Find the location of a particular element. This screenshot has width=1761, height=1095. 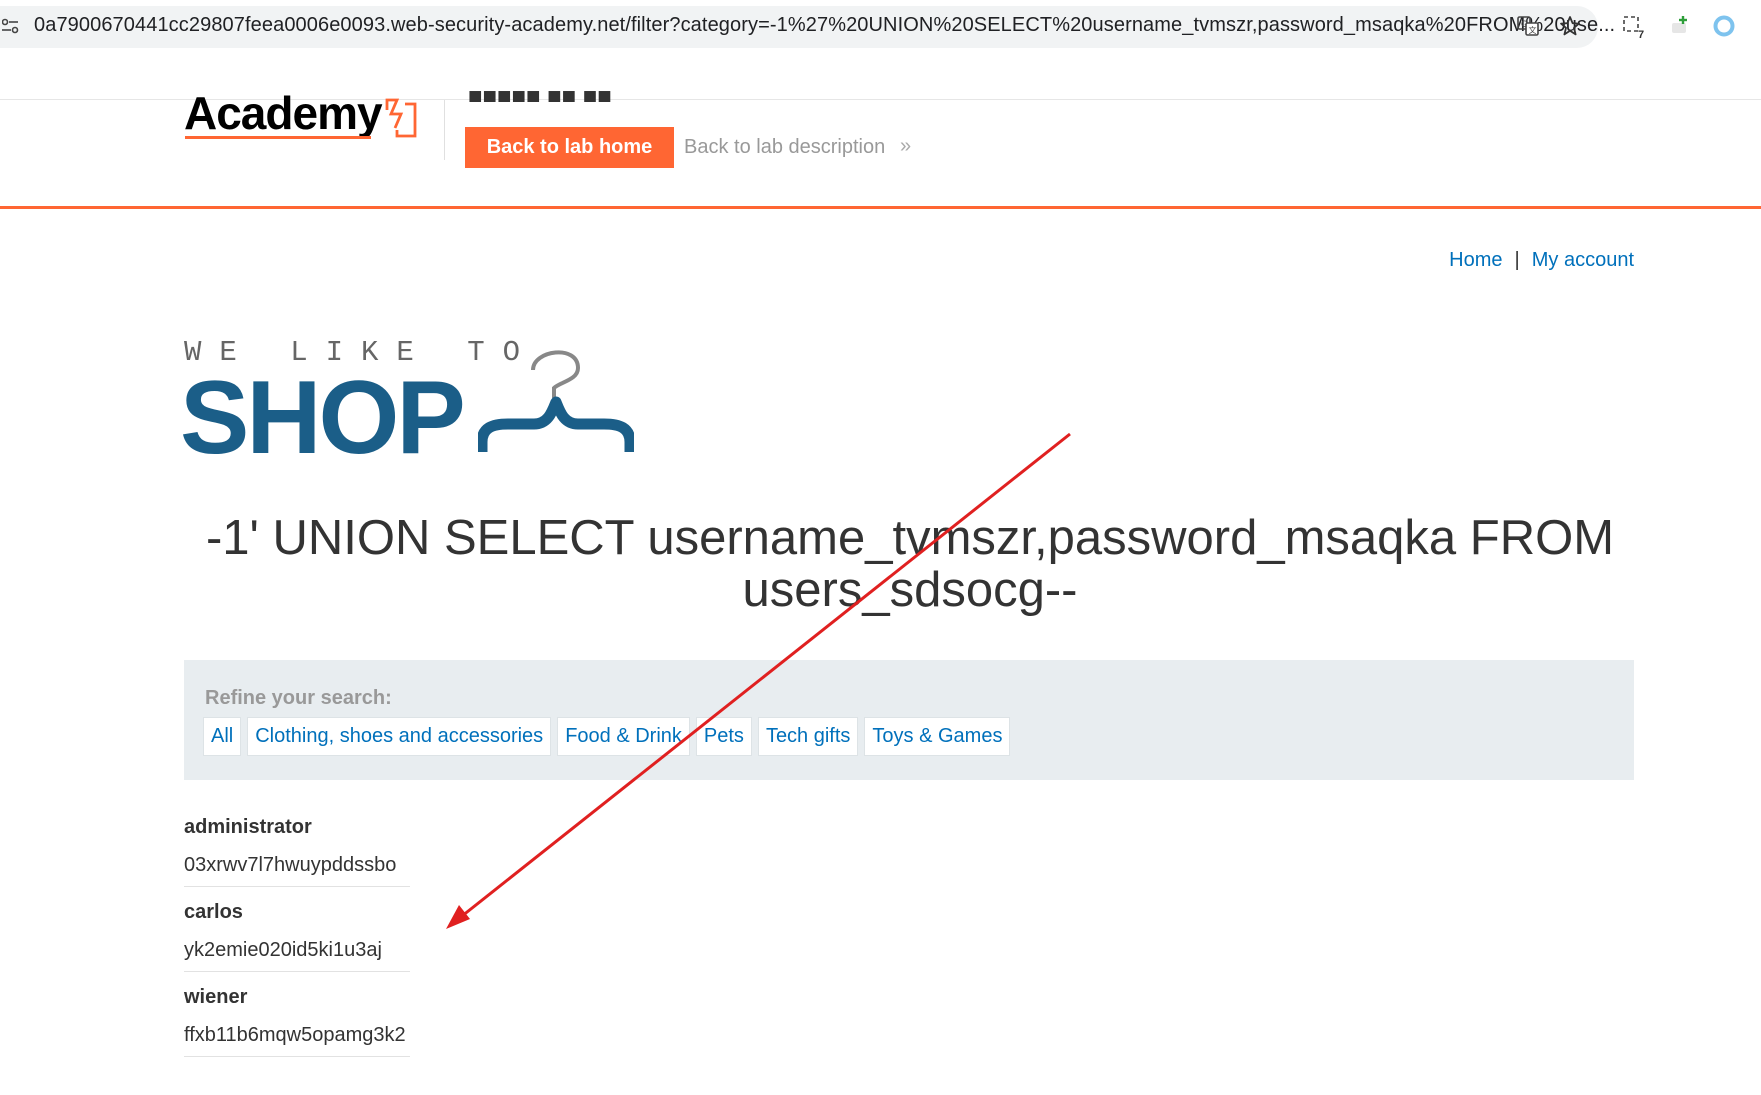

academy-logo-underline is located at coordinates (278, 137).